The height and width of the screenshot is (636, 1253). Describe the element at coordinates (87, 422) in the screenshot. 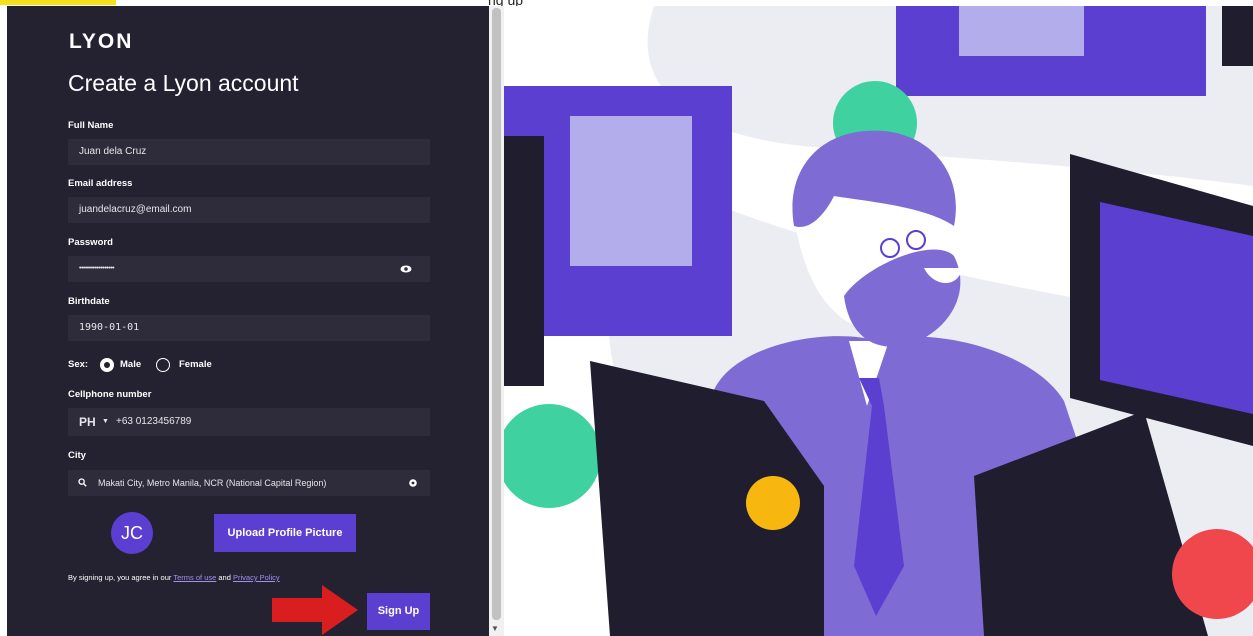

I see `country-code: PH` at that location.